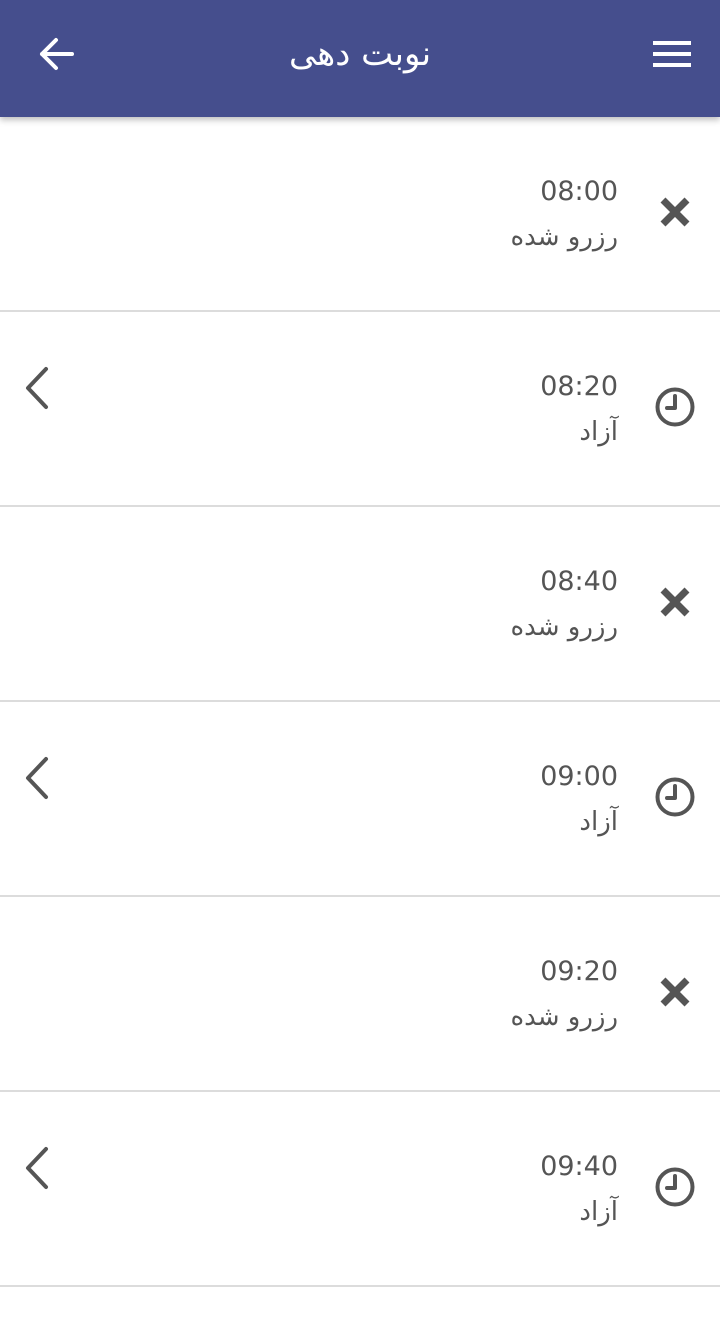 This screenshot has height=1336, width=720. What do you see at coordinates (360, 994) in the screenshot?
I see `slot-row: 09:20 رزرو شده` at bounding box center [360, 994].